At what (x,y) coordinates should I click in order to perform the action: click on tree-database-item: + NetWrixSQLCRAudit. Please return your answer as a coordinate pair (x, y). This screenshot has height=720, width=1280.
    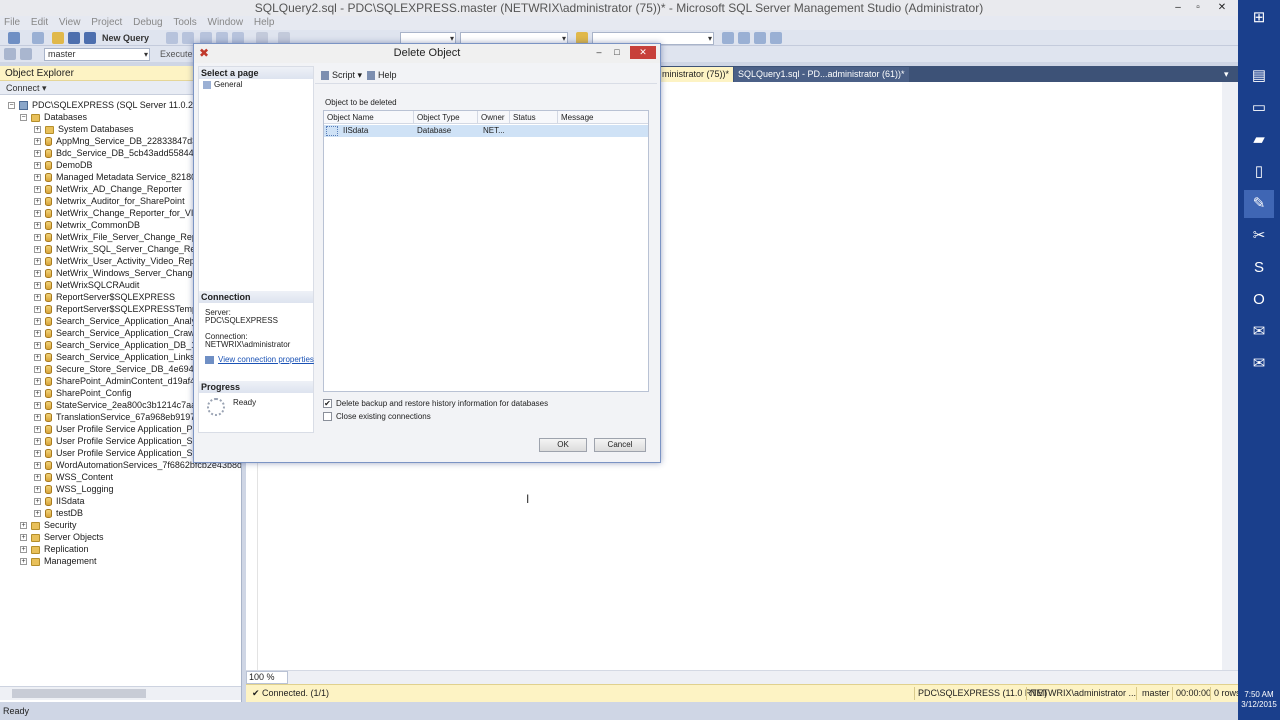
    Looking at the image, I should click on (86, 285).